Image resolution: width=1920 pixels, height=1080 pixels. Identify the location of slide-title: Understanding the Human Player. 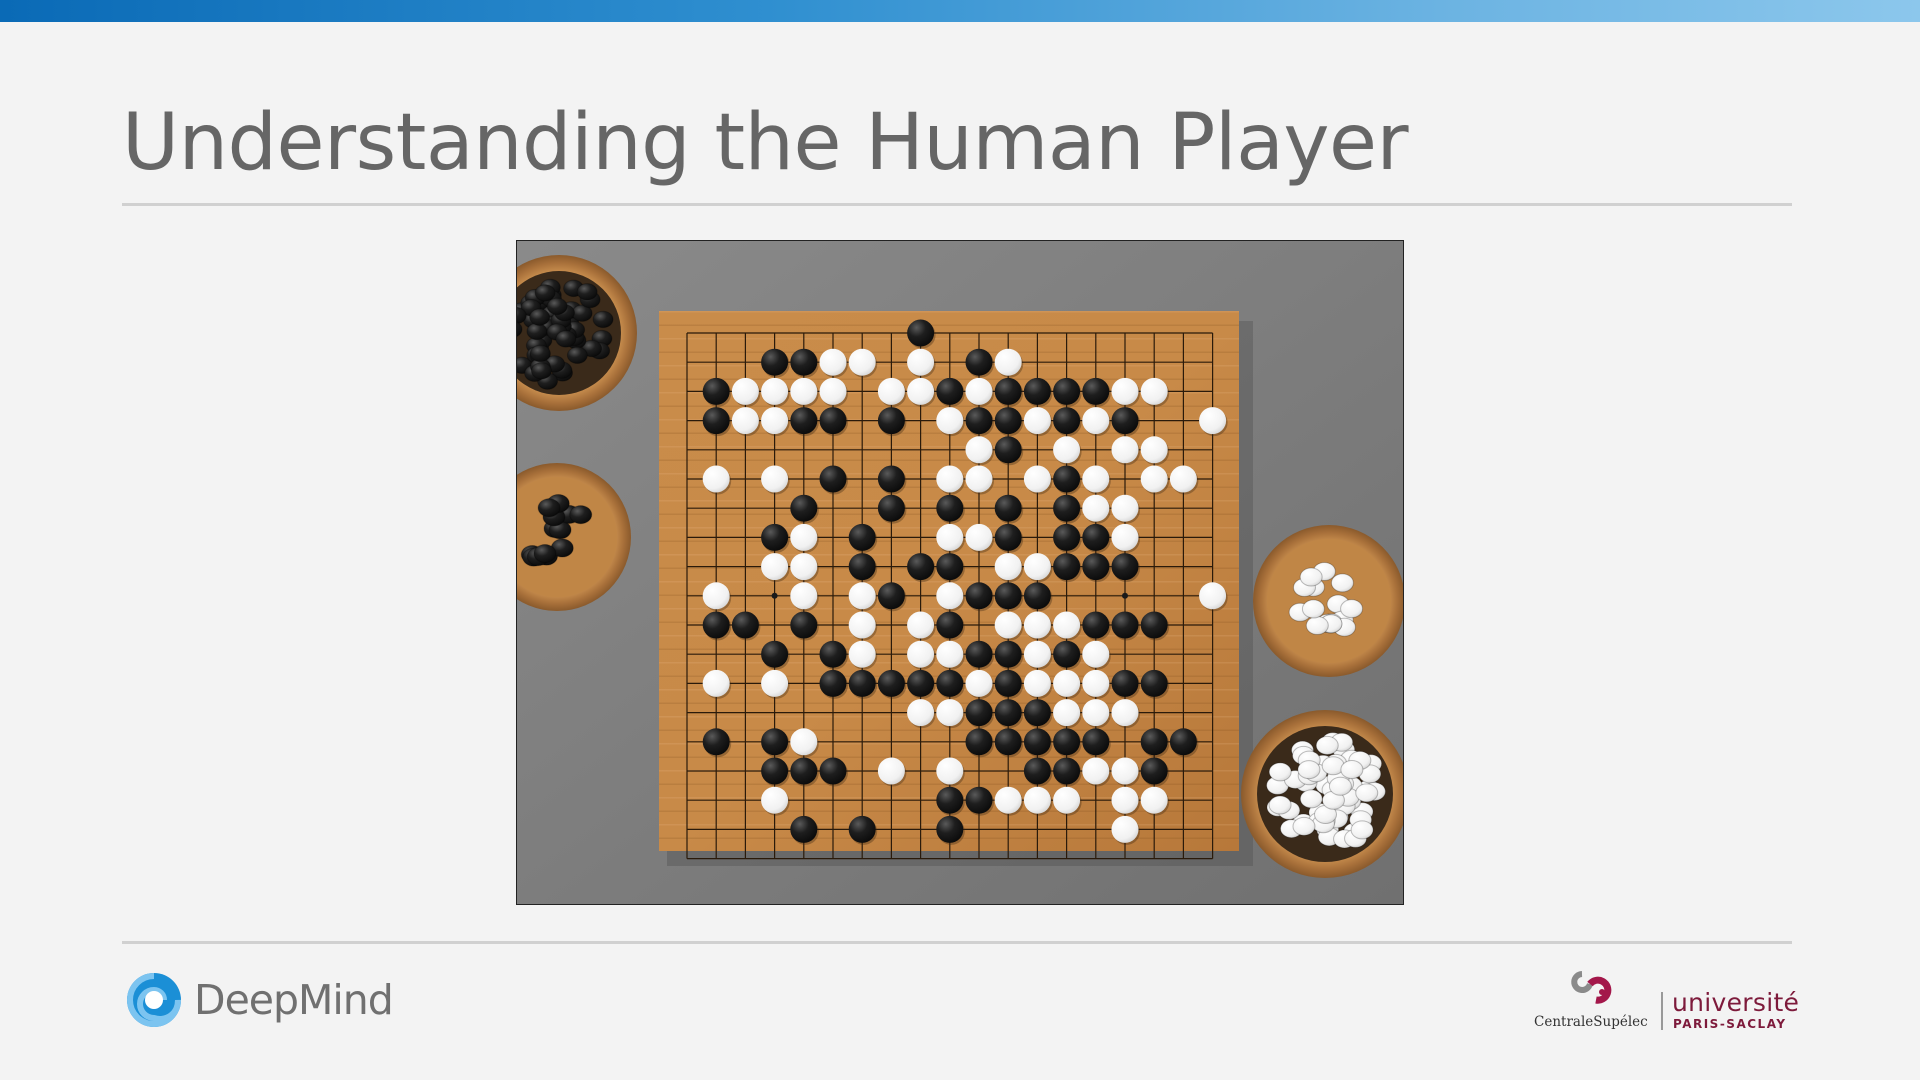
(765, 143).